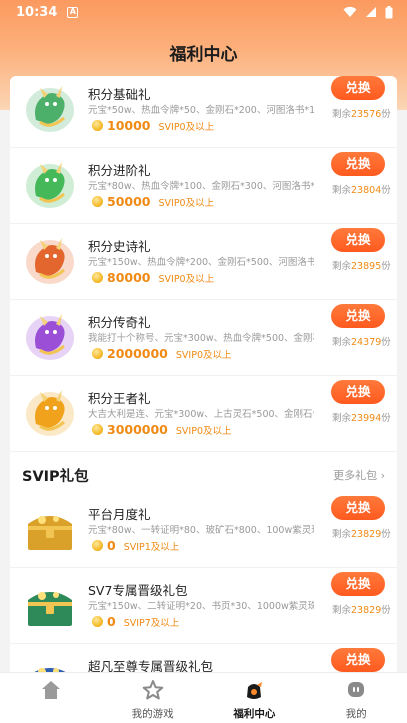  Describe the element at coordinates (356, 714) in the screenshot. I see `tab-profile-label: 我的` at that location.